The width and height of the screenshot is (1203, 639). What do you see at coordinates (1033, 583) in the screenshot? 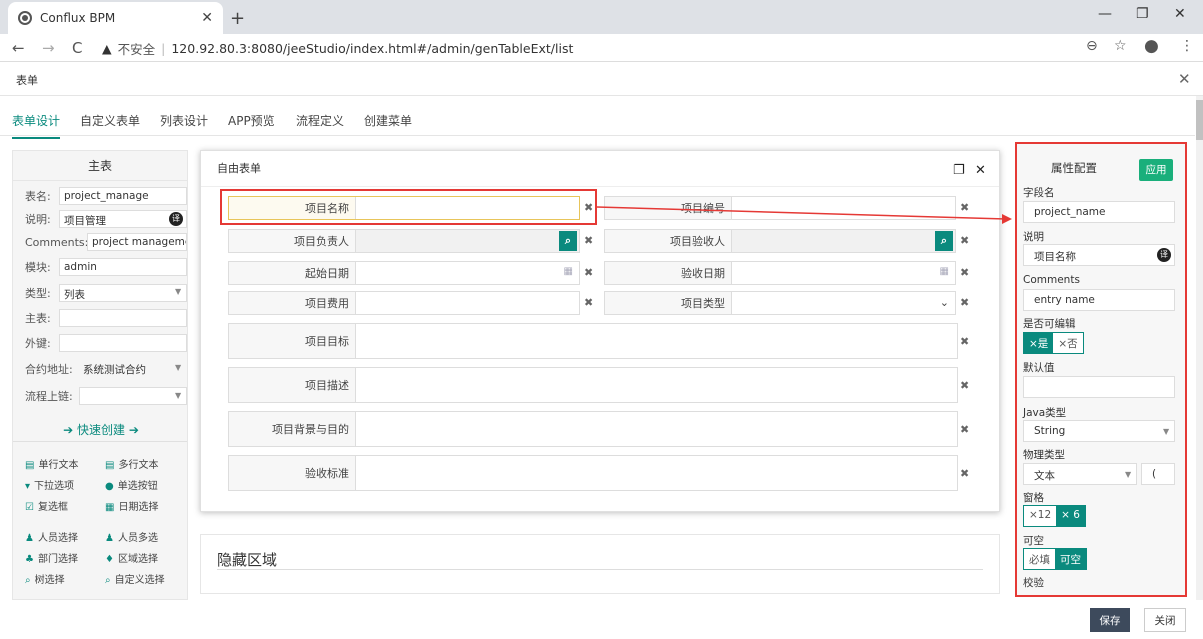
I see `validate-label: 校验` at bounding box center [1033, 583].